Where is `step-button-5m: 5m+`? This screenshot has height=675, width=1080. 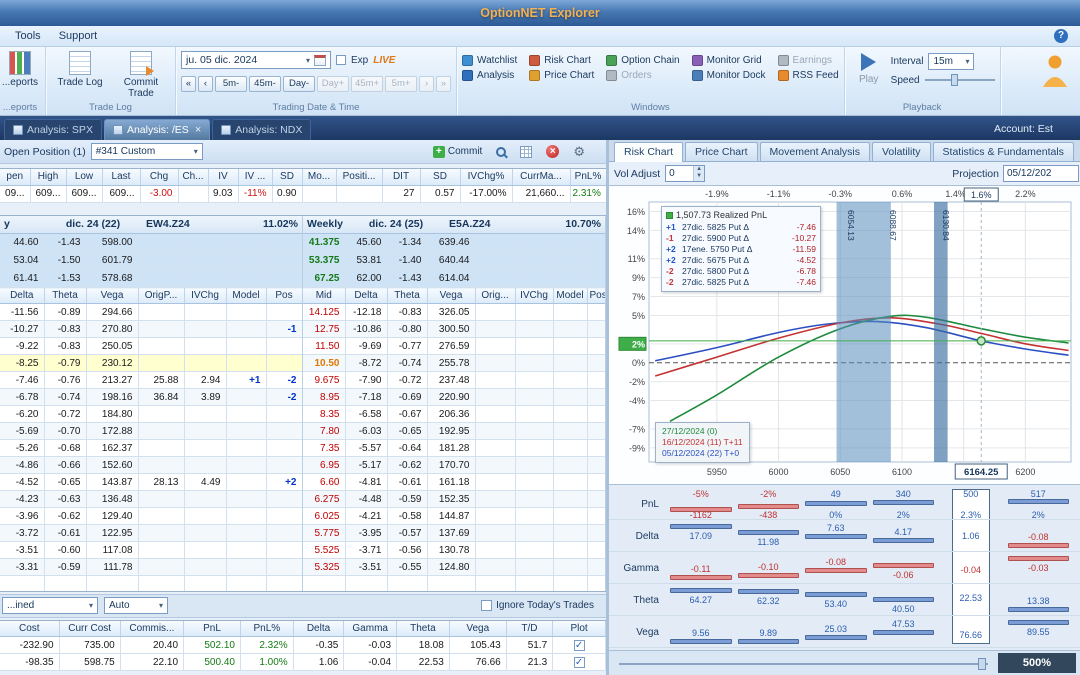
step-button-5m: 5m+ is located at coordinates (401, 84).